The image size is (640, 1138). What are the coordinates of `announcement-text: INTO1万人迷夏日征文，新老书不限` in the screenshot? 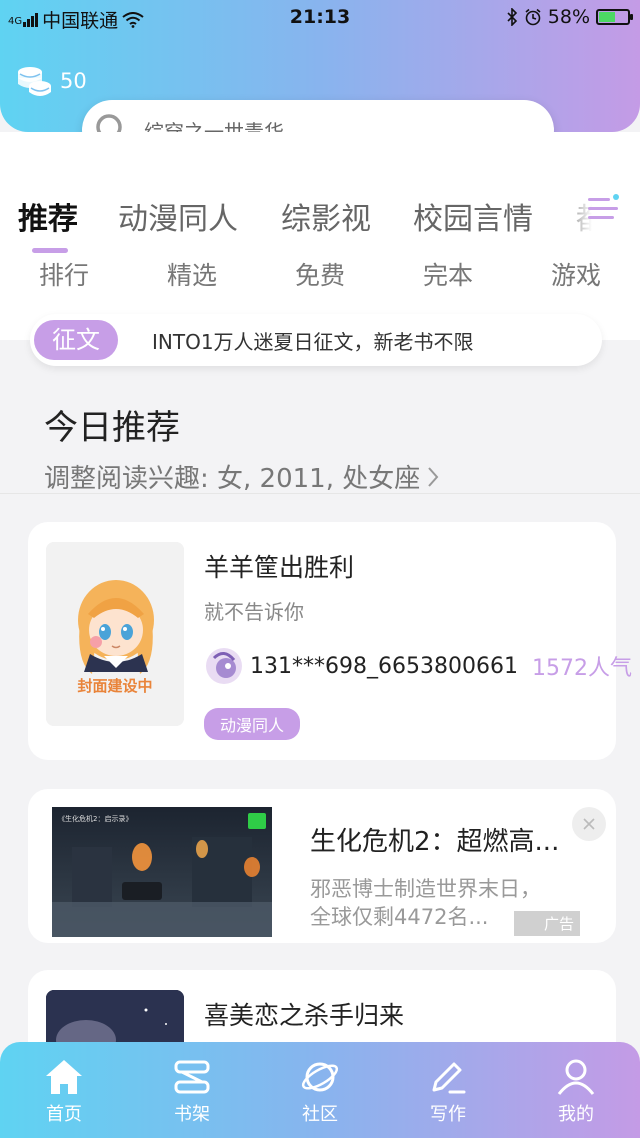 It's located at (313, 341).